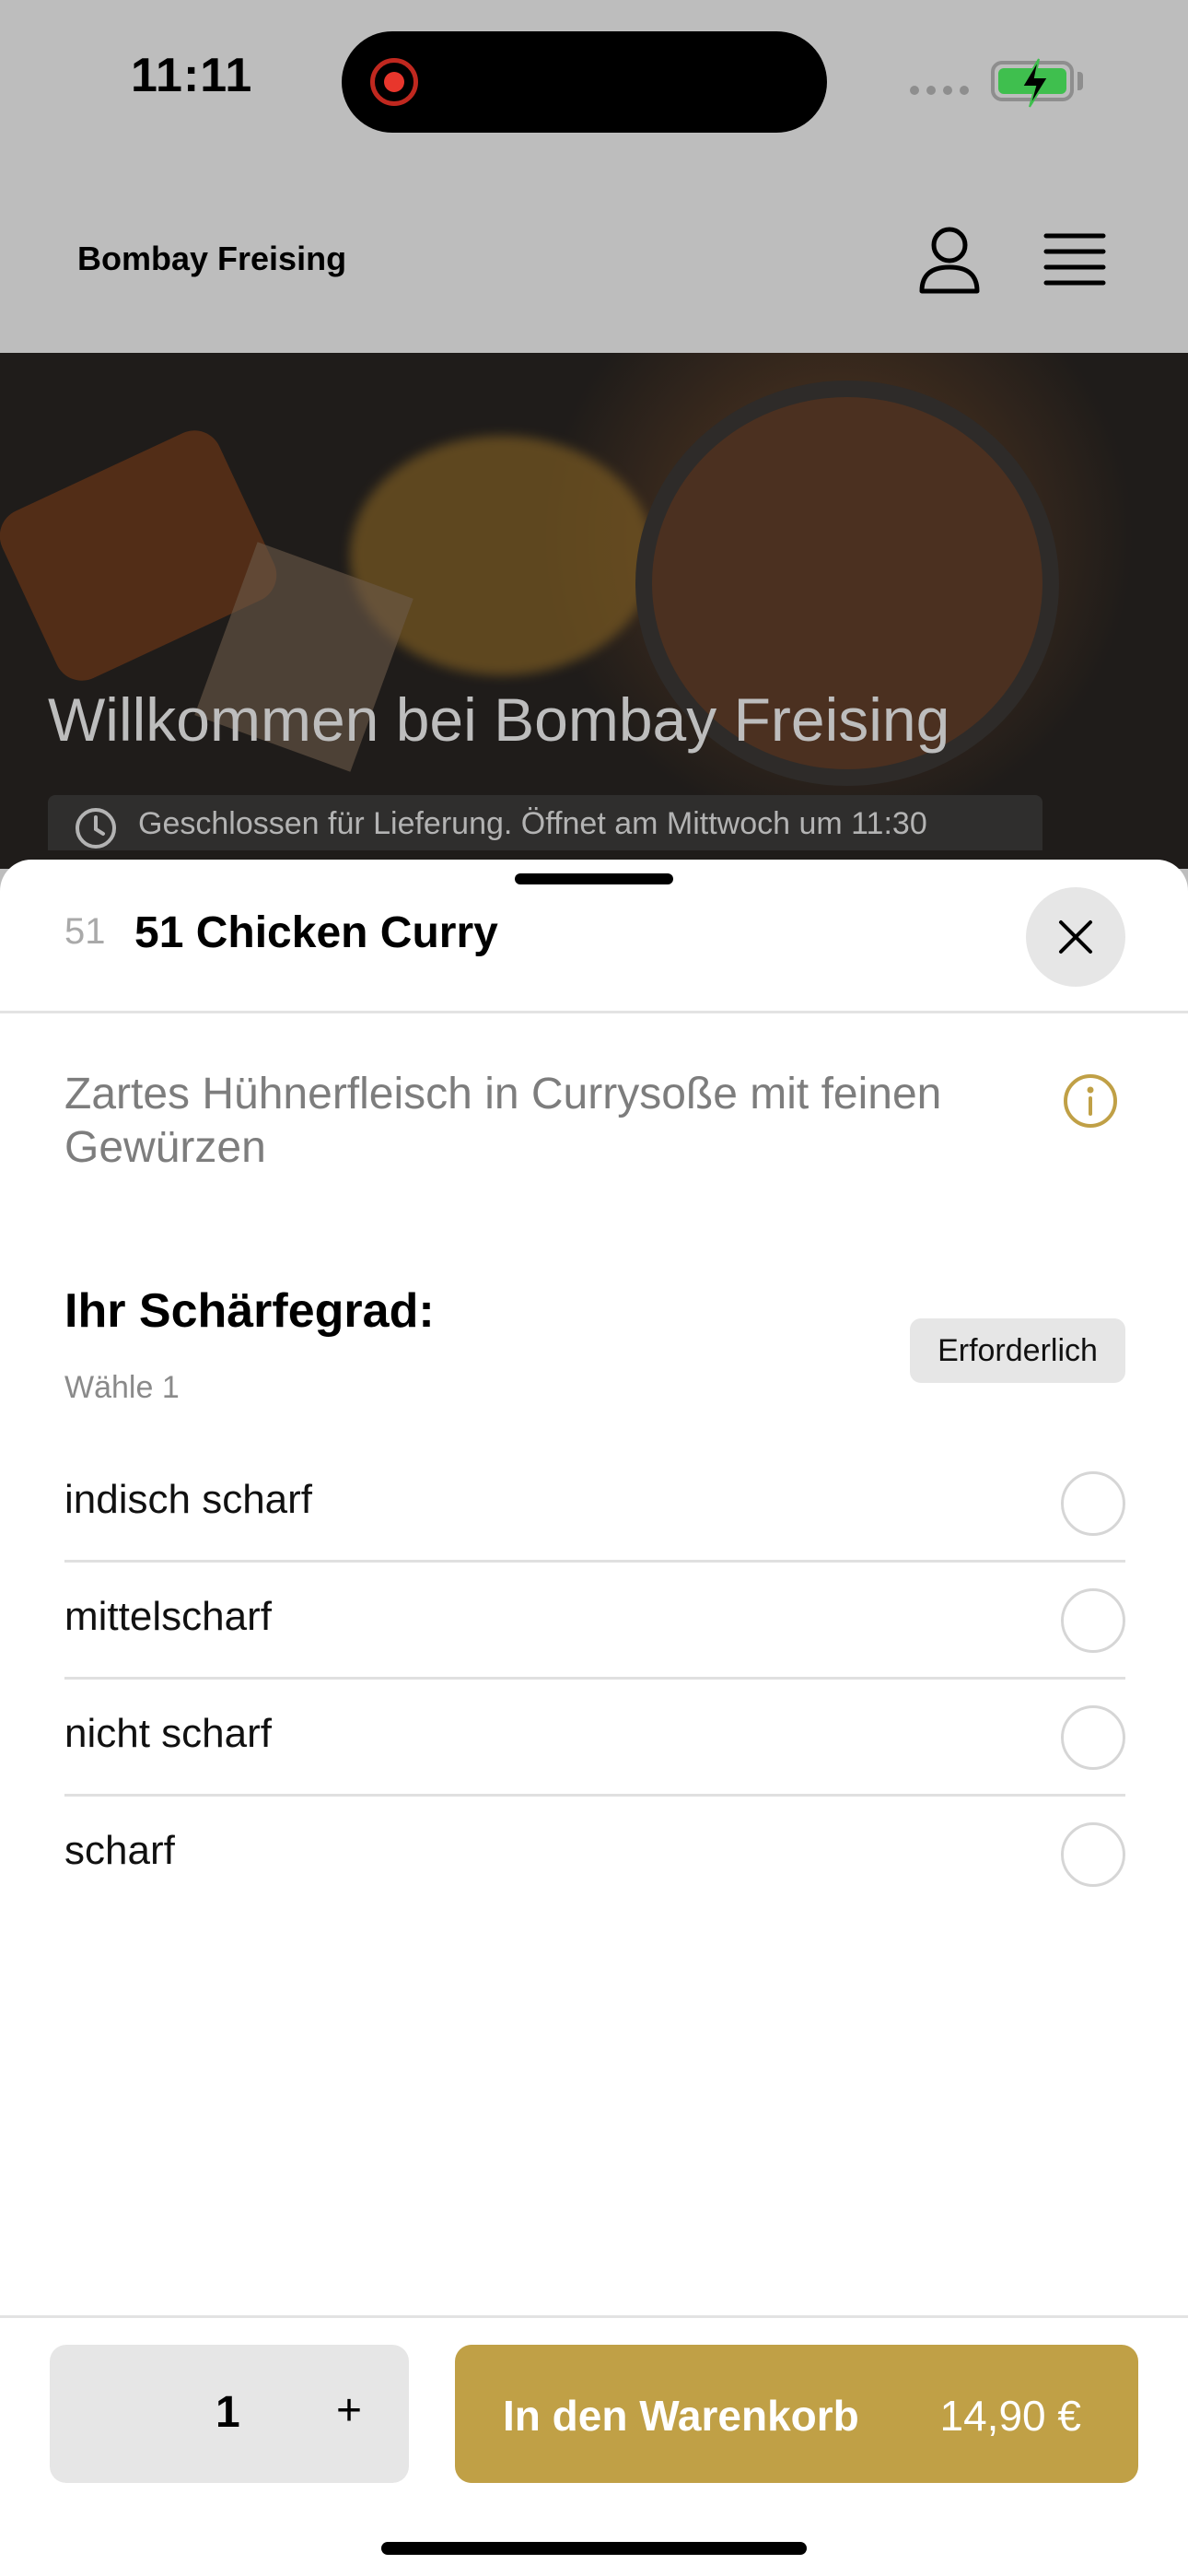 This screenshot has width=1188, height=2576. What do you see at coordinates (1080, 81) in the screenshot?
I see `battery-cap` at bounding box center [1080, 81].